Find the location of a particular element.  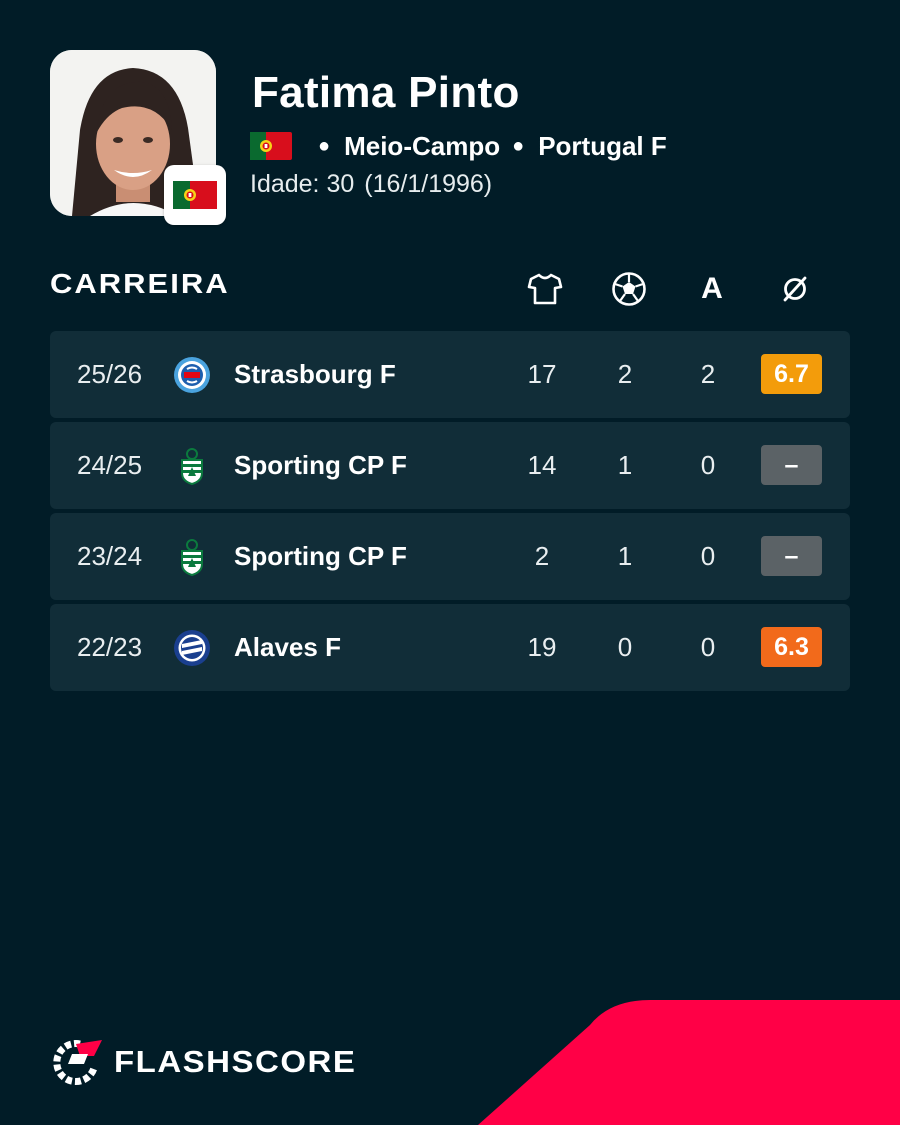

flashscore-logo: FLASHSCORE is located at coordinates (203, 1062).